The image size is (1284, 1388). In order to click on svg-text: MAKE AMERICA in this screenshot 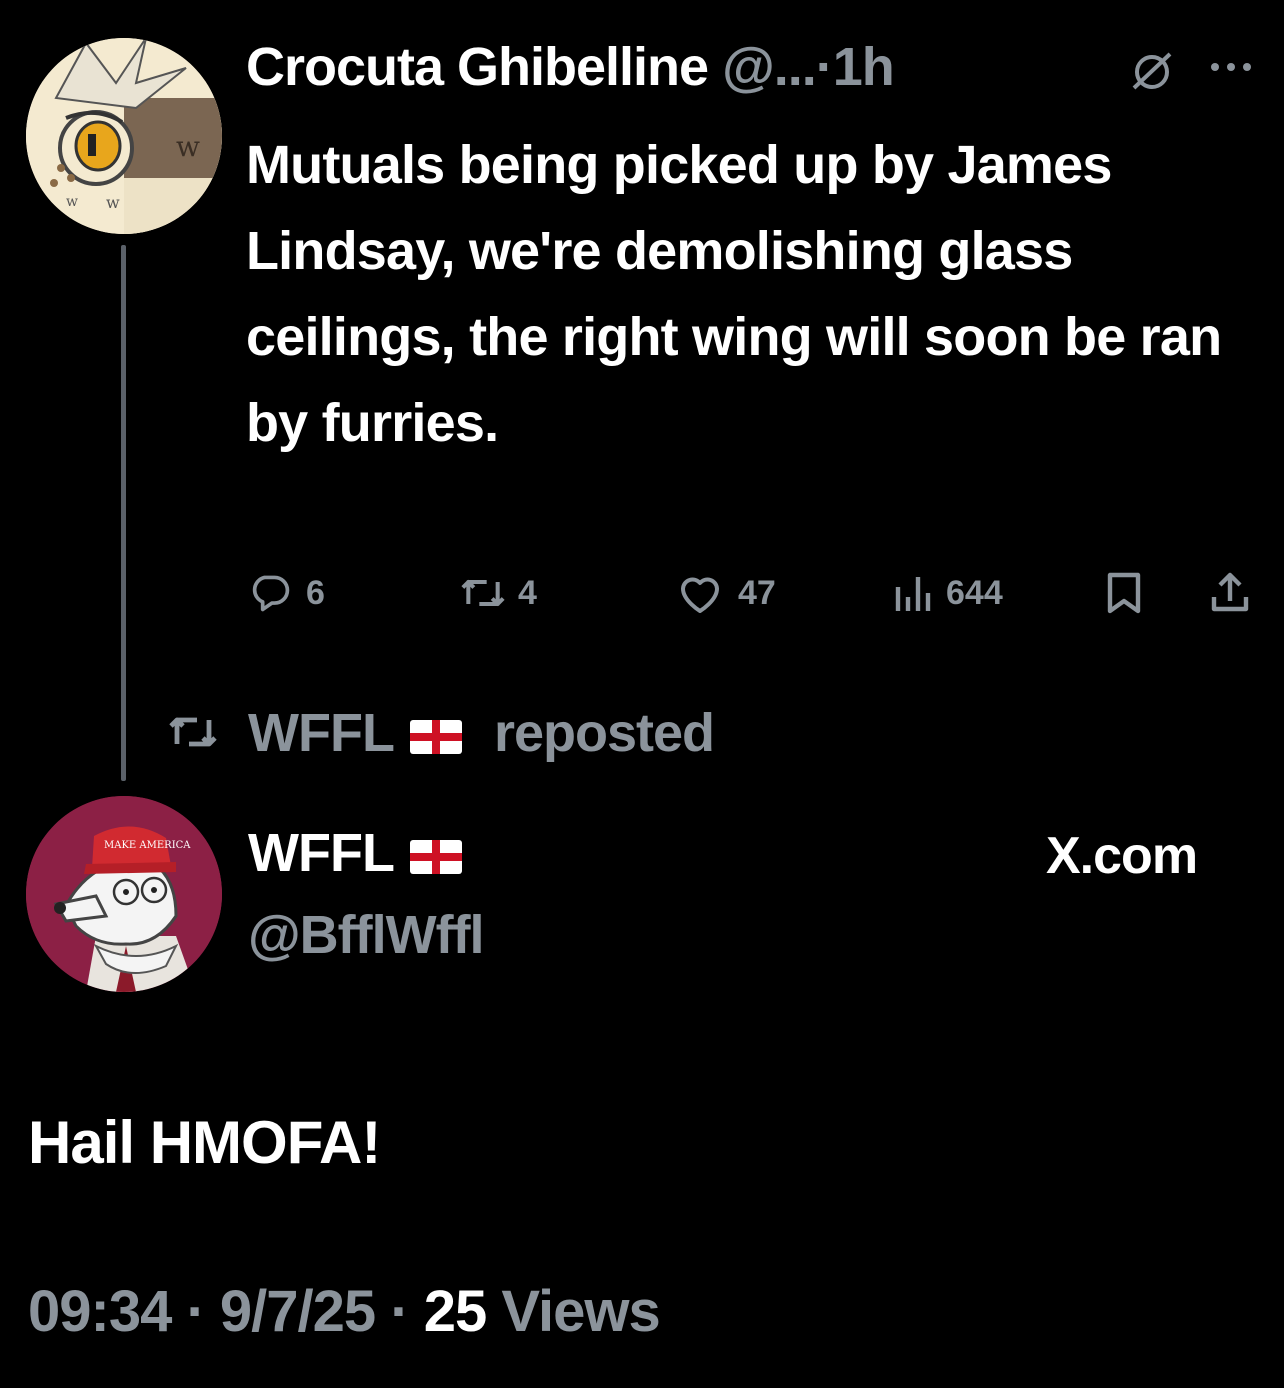, I will do `click(147, 845)`.